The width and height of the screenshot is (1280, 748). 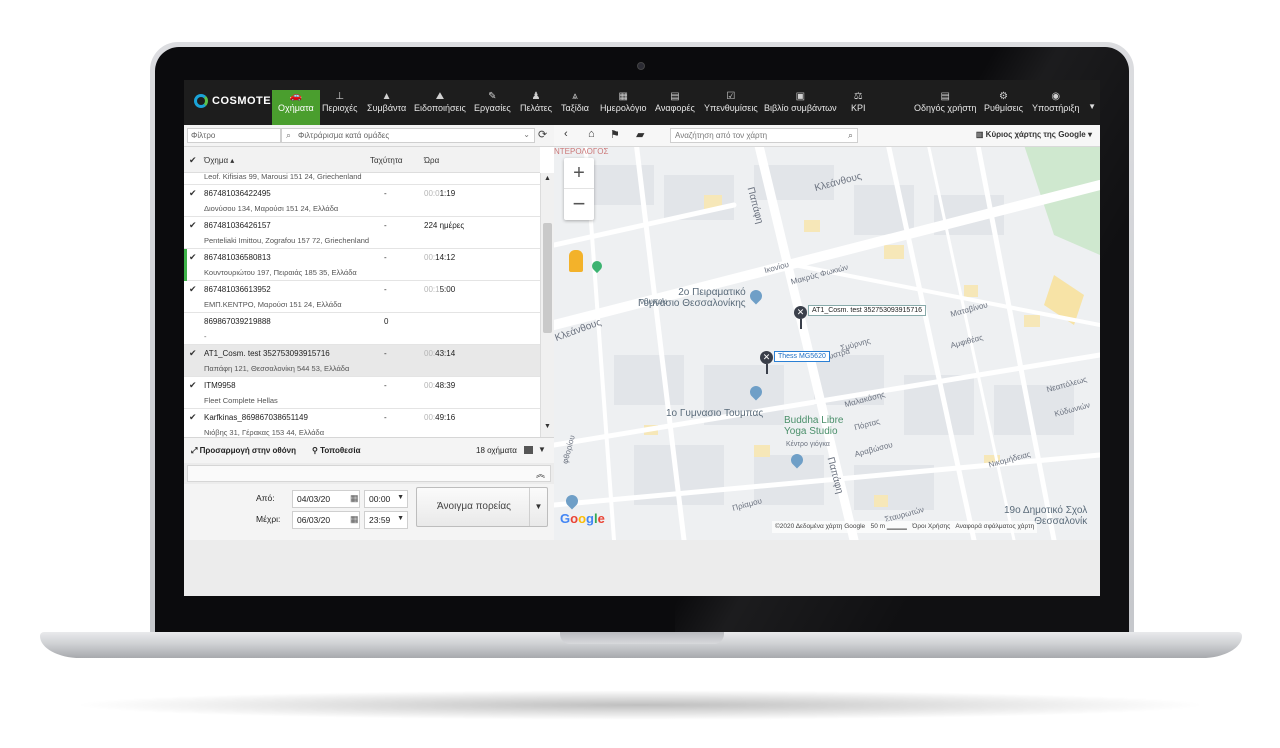 I want to click on open-route-button: Άνοιγμα πορείας ▼, so click(x=482, y=507).